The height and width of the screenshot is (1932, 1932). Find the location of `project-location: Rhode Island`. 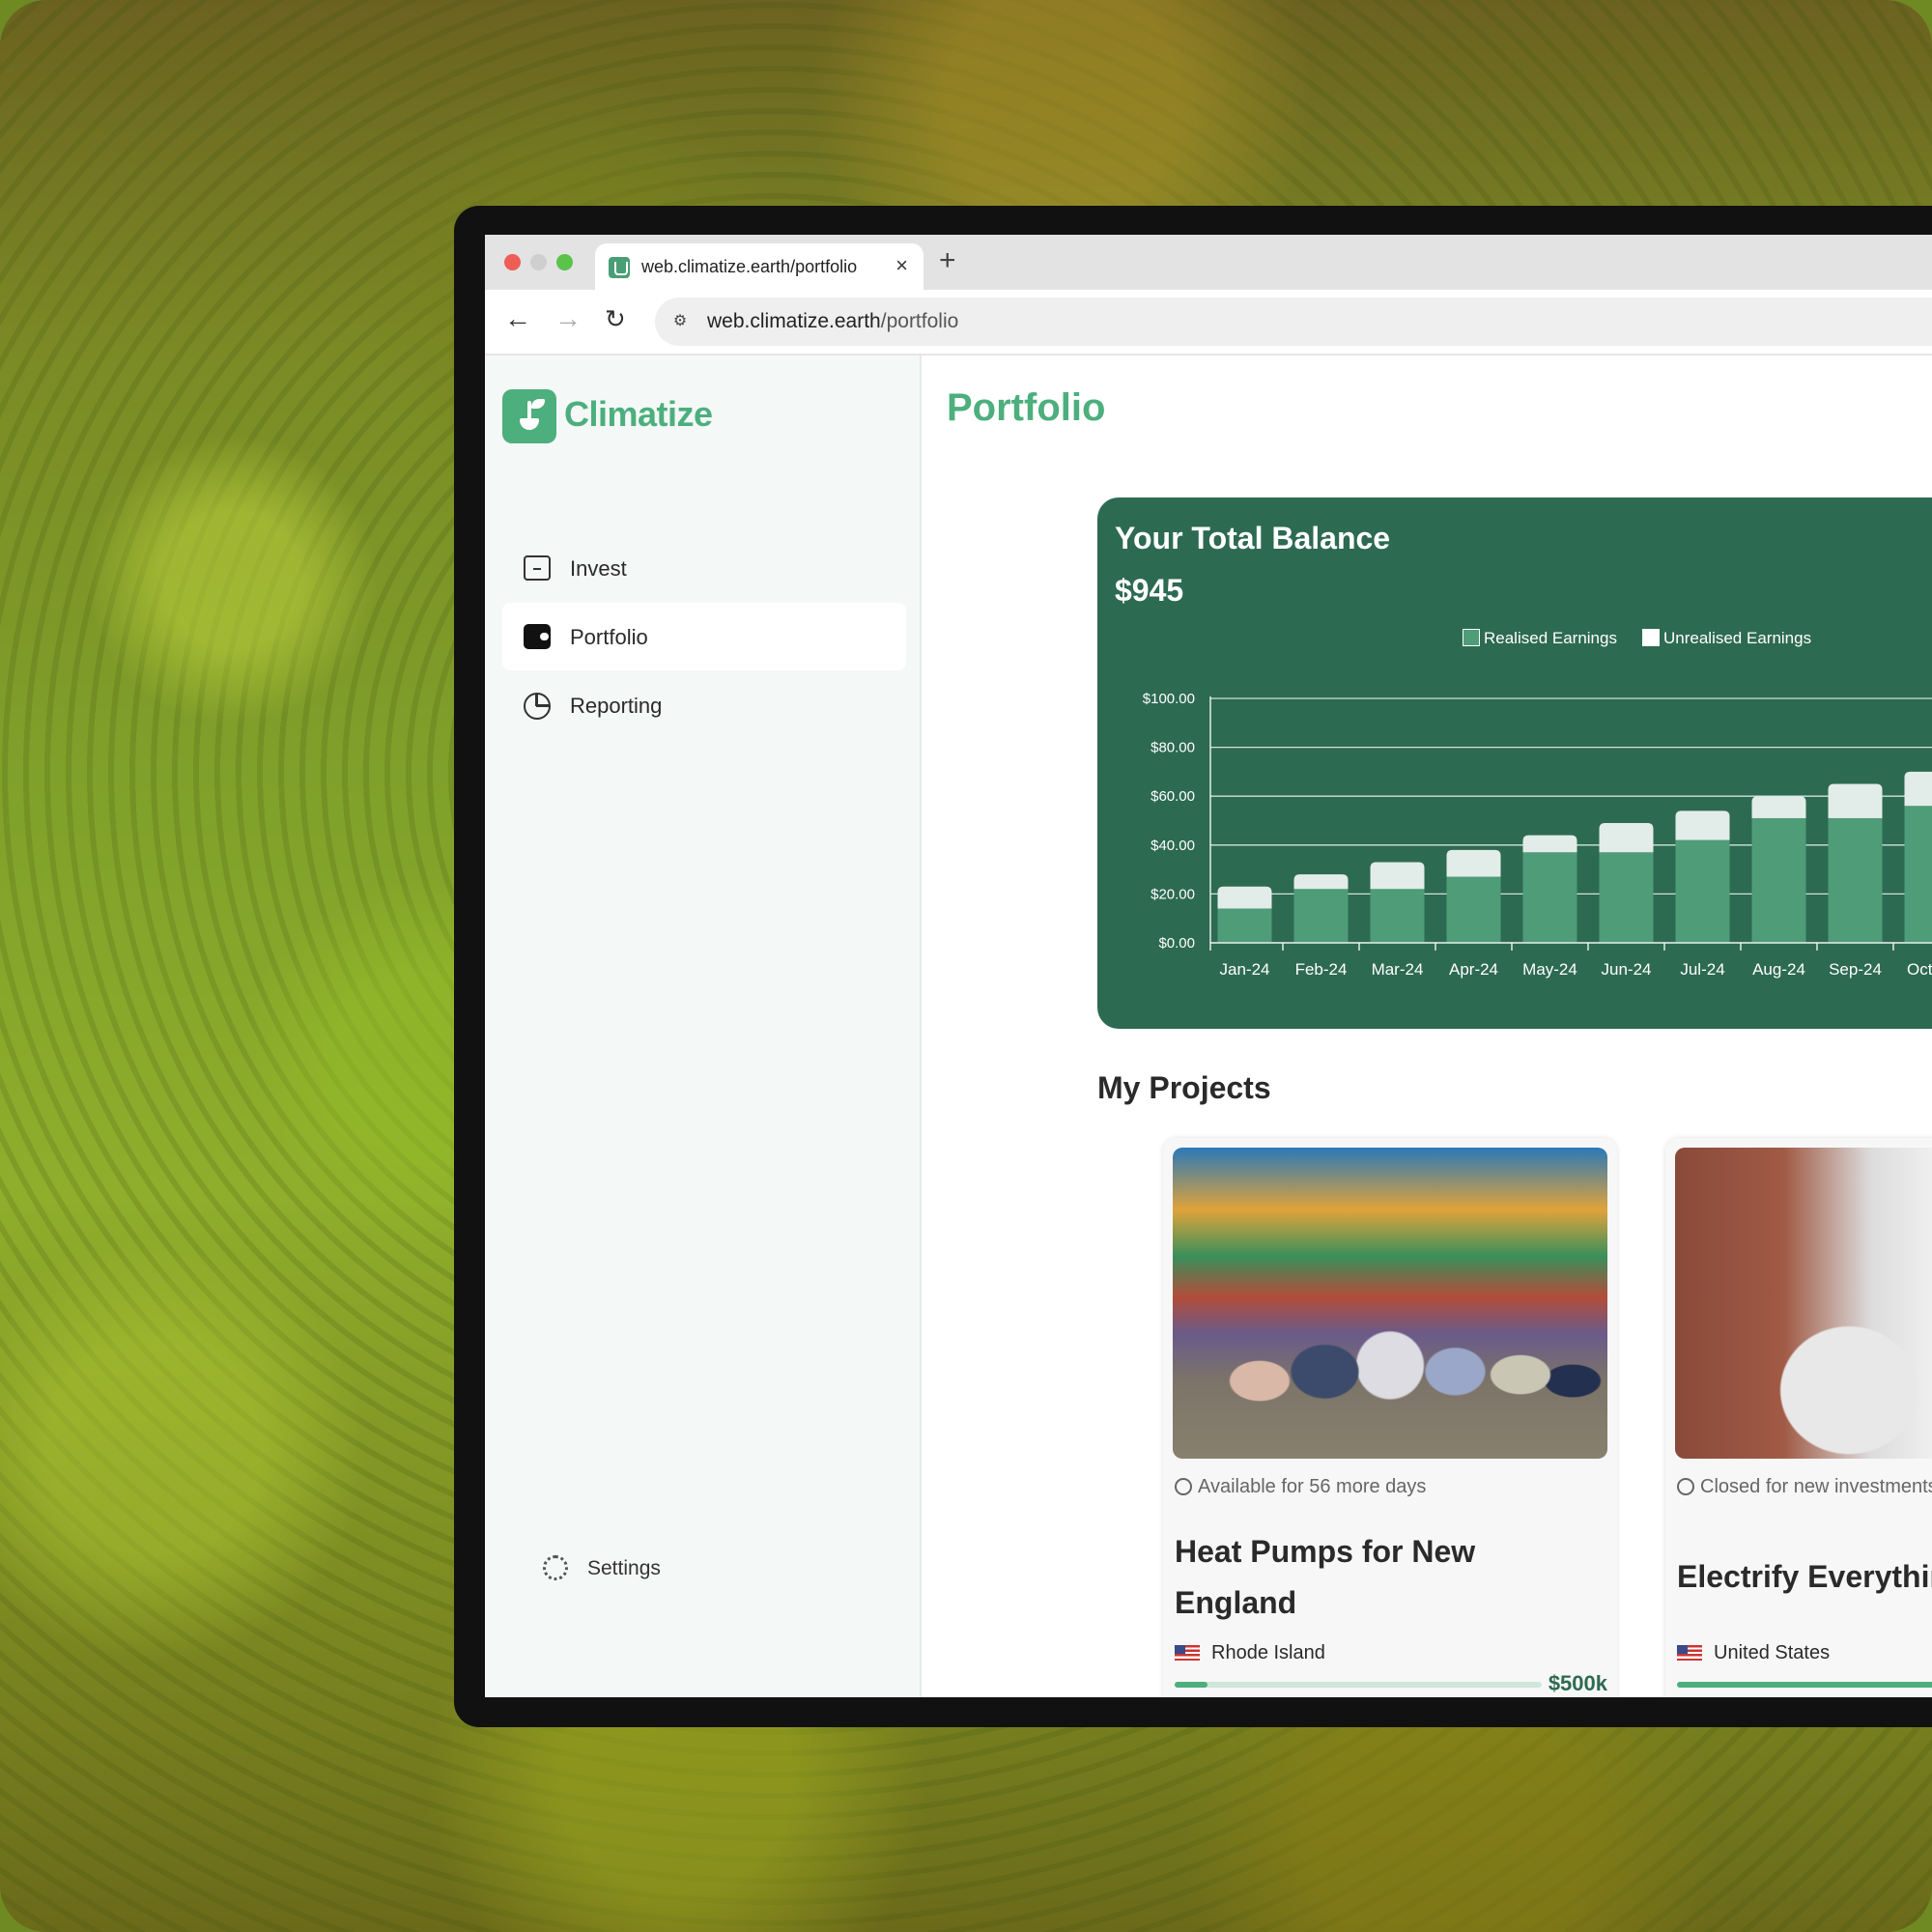

project-location: Rhode Island is located at coordinates (1250, 1653).